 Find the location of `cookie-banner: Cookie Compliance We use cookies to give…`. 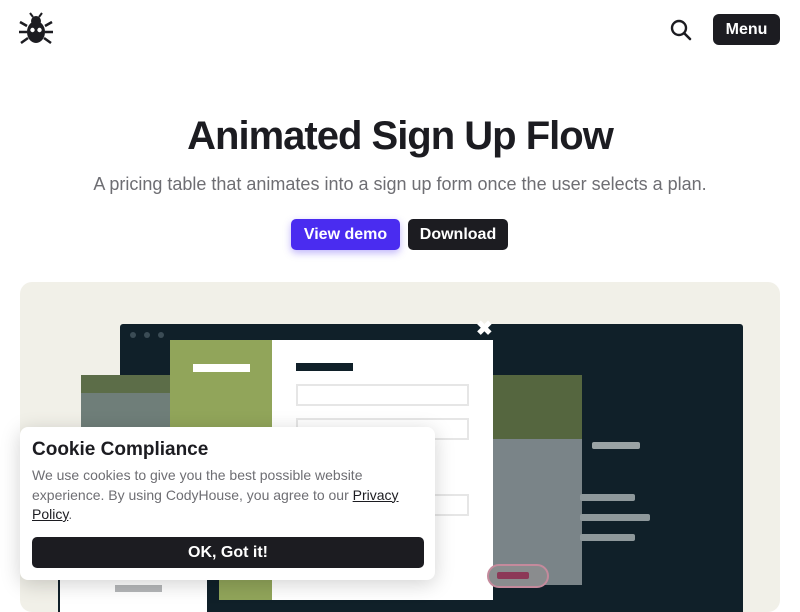

cookie-banner: Cookie Compliance We use cookies to give… is located at coordinates (227, 503).